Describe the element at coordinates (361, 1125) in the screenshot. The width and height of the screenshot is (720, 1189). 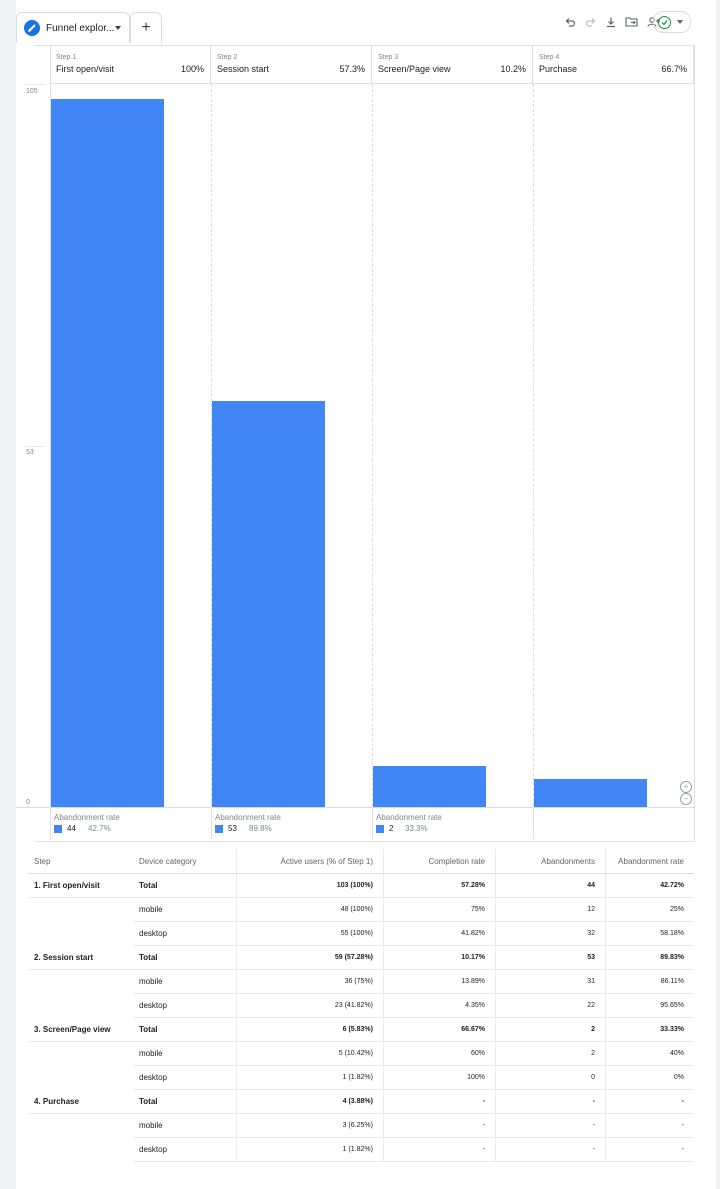
I see `table-row: mobile 3 (6.25%) - - -` at that location.